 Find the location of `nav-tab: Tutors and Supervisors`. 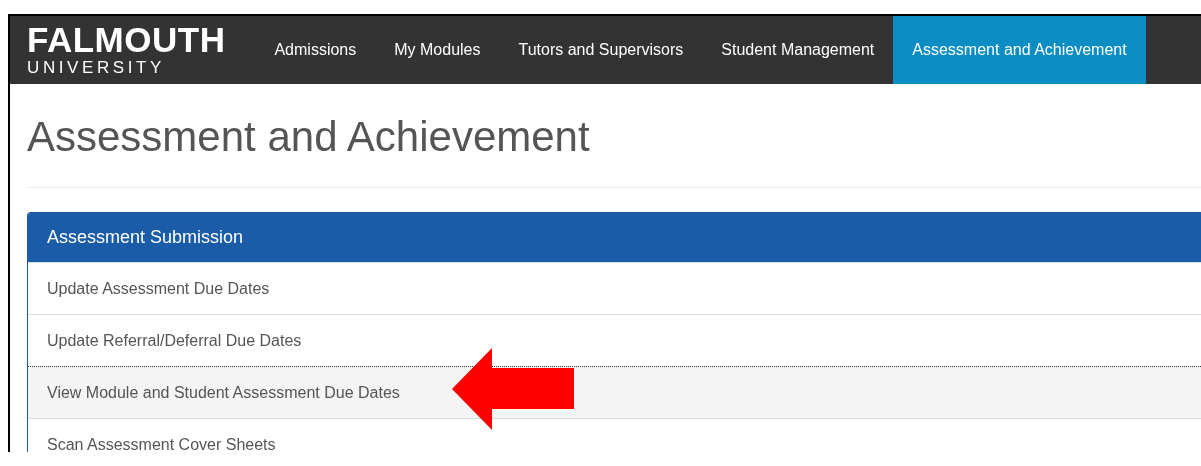

nav-tab: Tutors and Supervisors is located at coordinates (601, 50).